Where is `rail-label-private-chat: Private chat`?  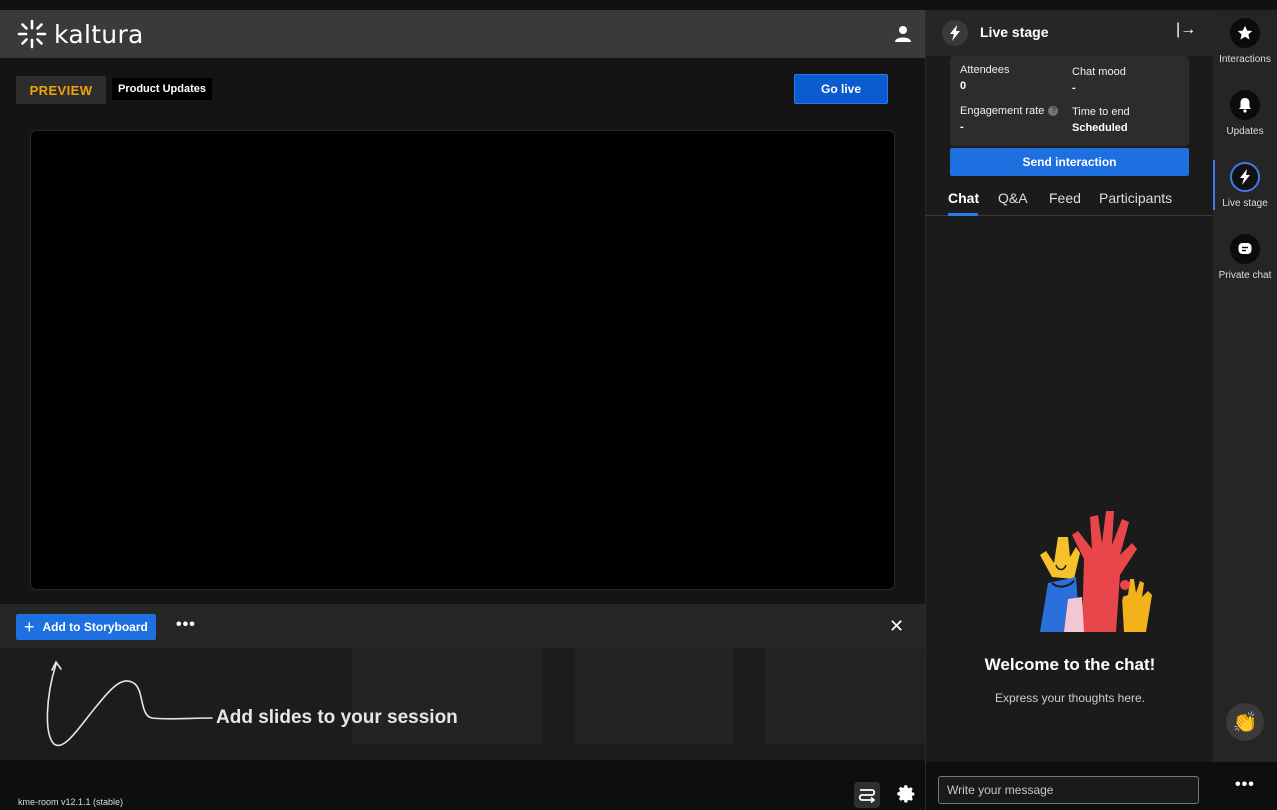
rail-label-private-chat: Private chat is located at coordinates (1245, 275).